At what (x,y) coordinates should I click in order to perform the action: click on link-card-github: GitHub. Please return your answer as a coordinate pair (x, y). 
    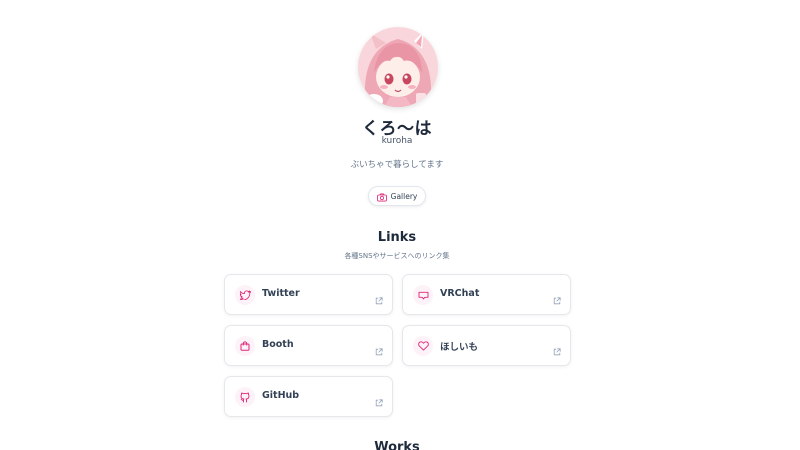
    Looking at the image, I should click on (308, 396).